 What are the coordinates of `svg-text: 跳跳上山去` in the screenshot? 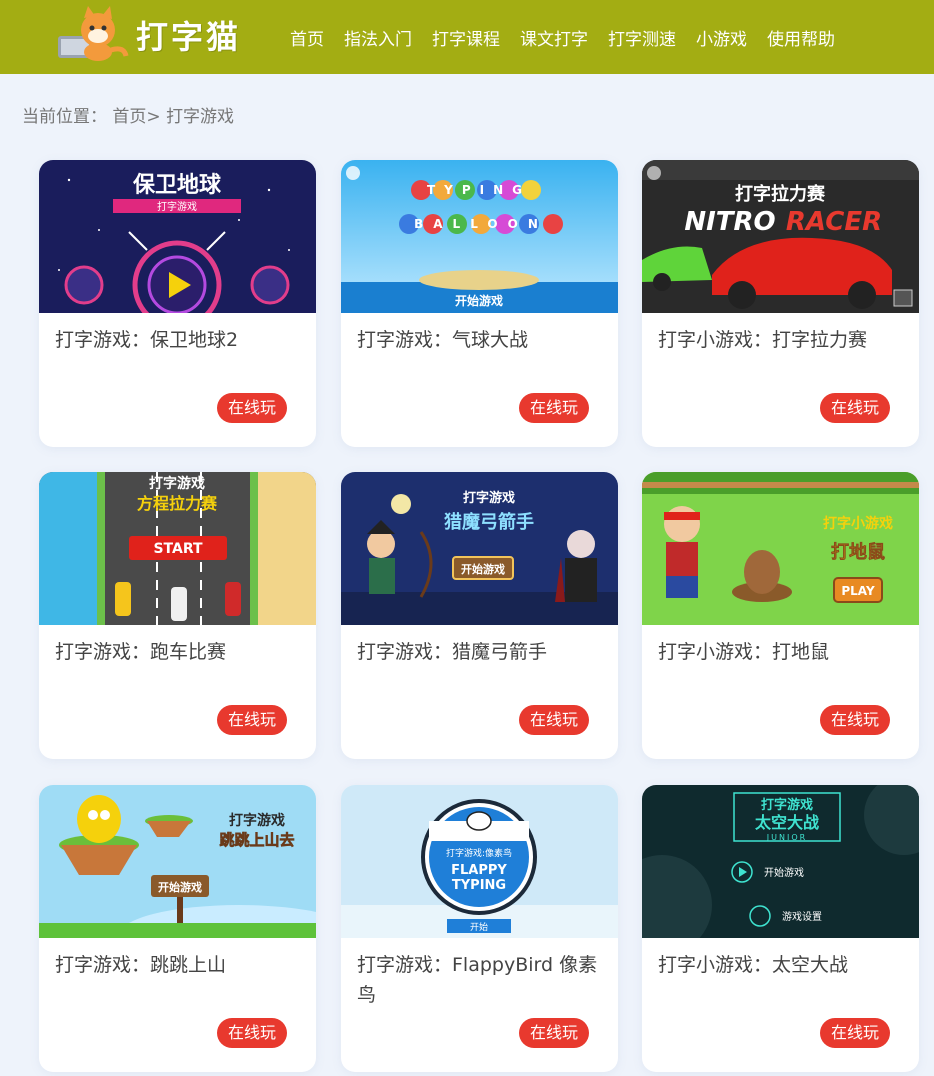 It's located at (256, 840).